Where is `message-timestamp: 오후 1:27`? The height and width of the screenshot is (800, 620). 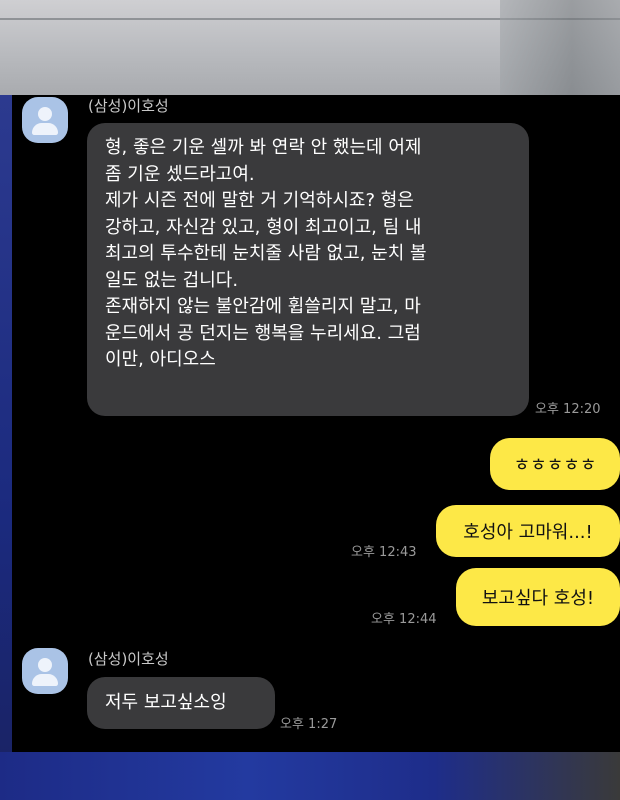 message-timestamp: 오후 1:27 is located at coordinates (309, 724).